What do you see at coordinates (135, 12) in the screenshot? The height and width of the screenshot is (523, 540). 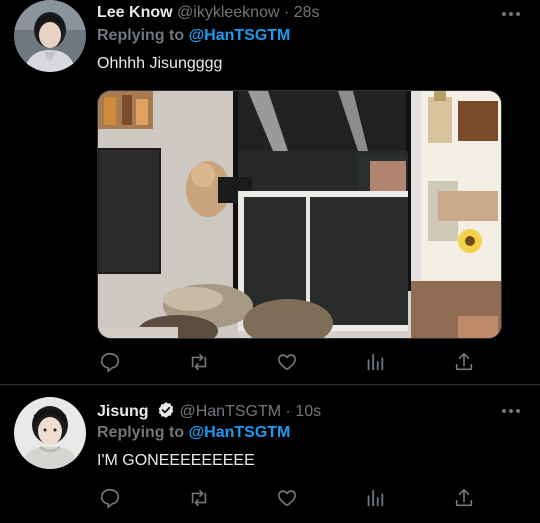 I see `display-name: Lee Know` at bounding box center [135, 12].